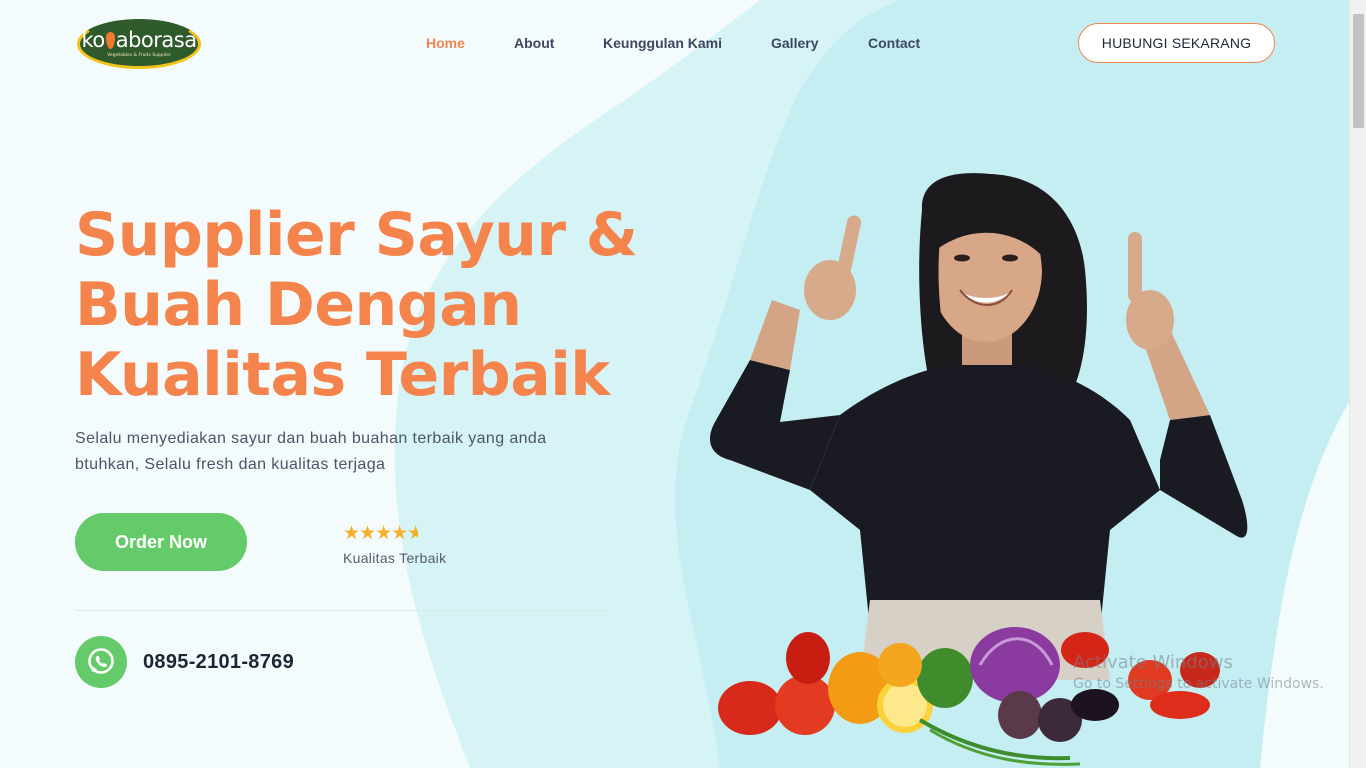 The height and width of the screenshot is (768, 1366). What do you see at coordinates (395, 545) in the screenshot?
I see `quality-rating: ★★★★★ Kualitas Terbaik` at bounding box center [395, 545].